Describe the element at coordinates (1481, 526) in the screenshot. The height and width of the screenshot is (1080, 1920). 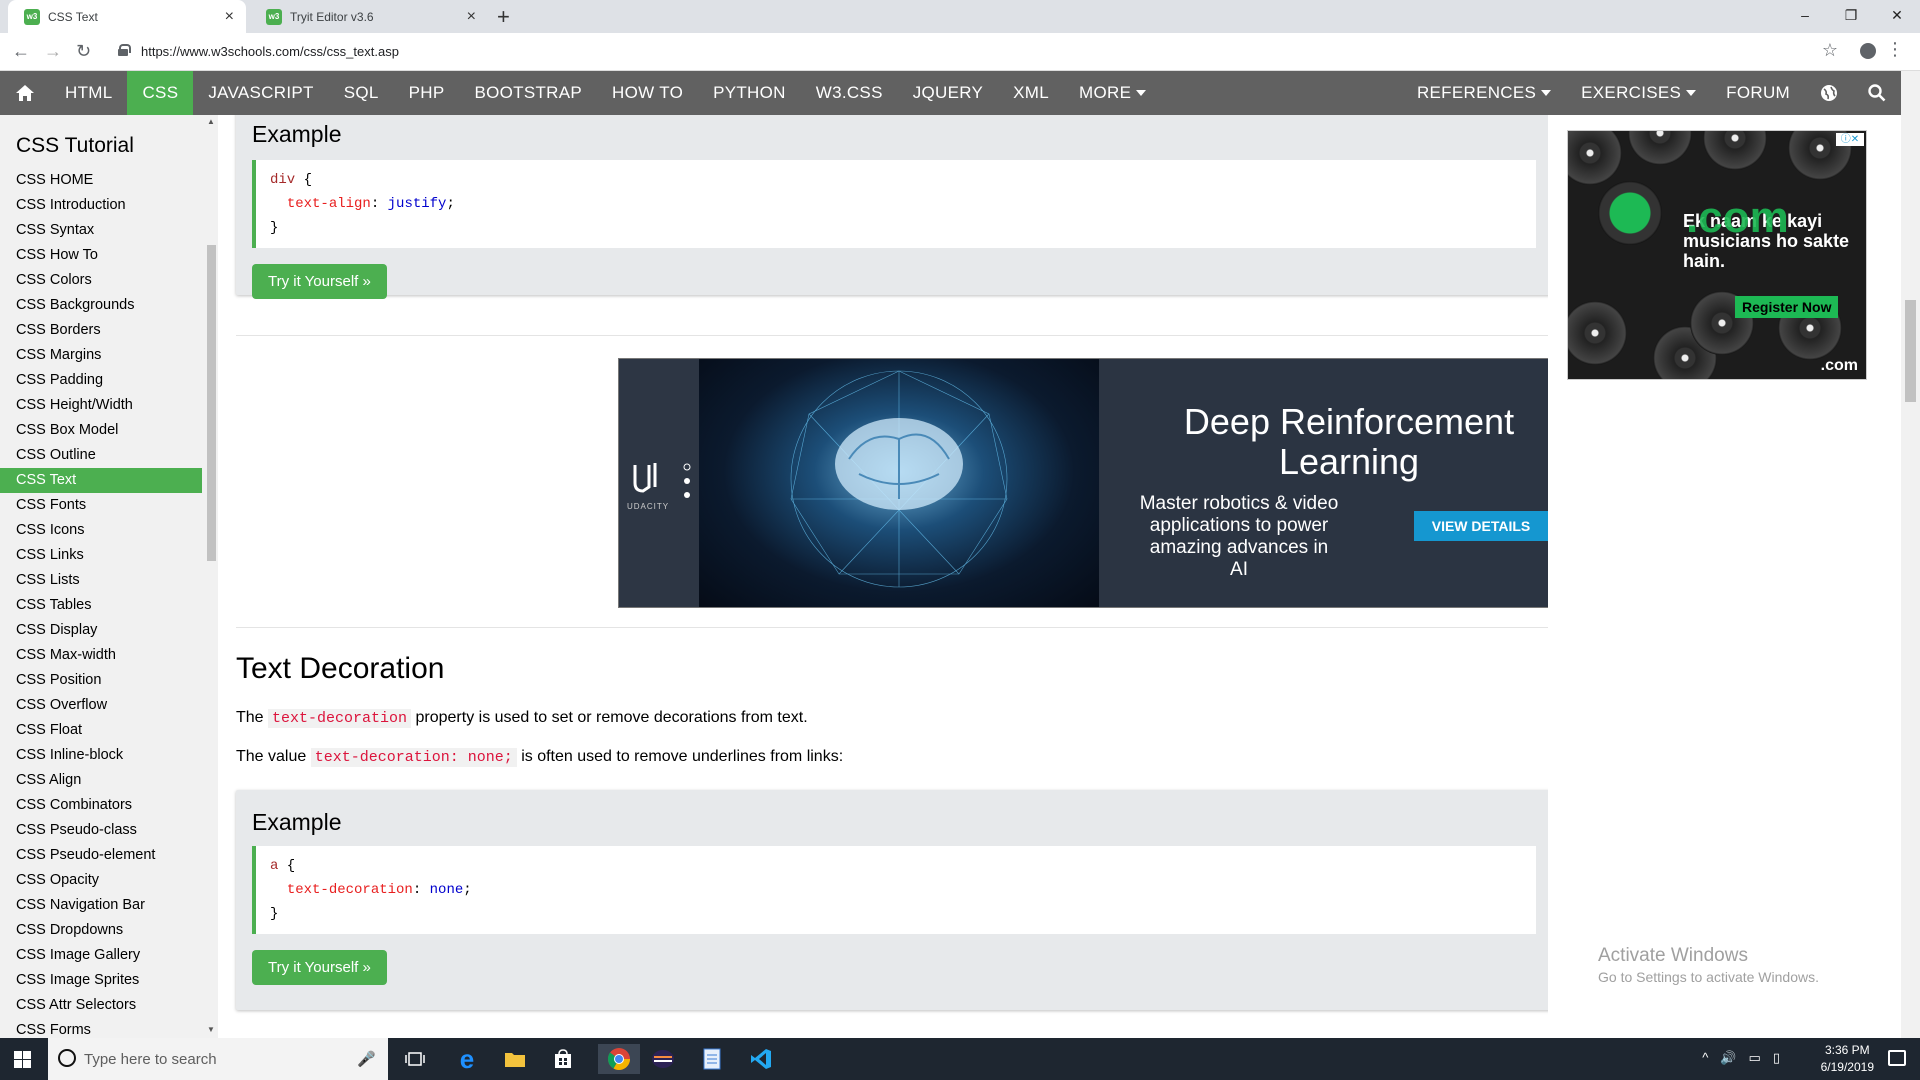
I see `view-details-button: VIEW DETAILS` at that location.